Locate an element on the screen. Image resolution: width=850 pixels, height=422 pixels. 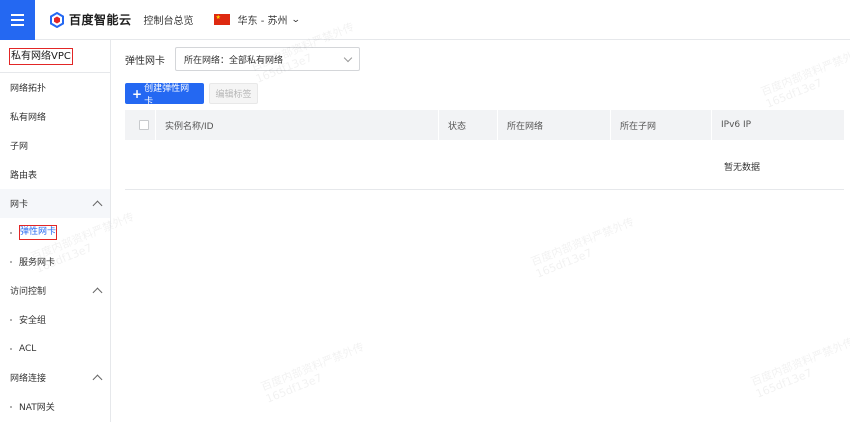
sidebar-group-access-control: 访问控制 is located at coordinates (55, 290).